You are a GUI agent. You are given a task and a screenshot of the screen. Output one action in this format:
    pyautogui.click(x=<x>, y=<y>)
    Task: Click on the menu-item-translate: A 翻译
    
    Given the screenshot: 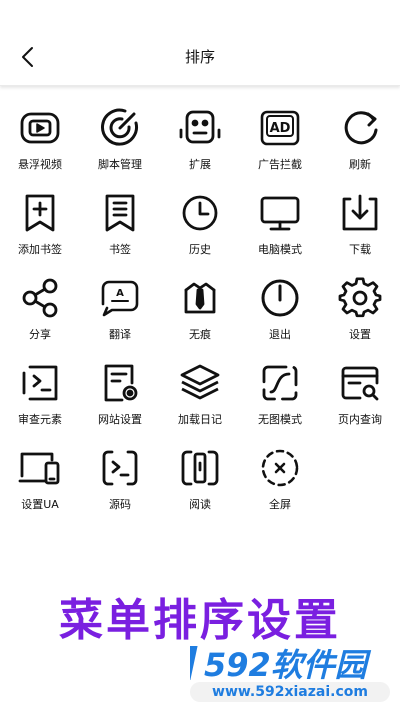 What is the action you would take?
    pyautogui.click(x=120, y=312)
    